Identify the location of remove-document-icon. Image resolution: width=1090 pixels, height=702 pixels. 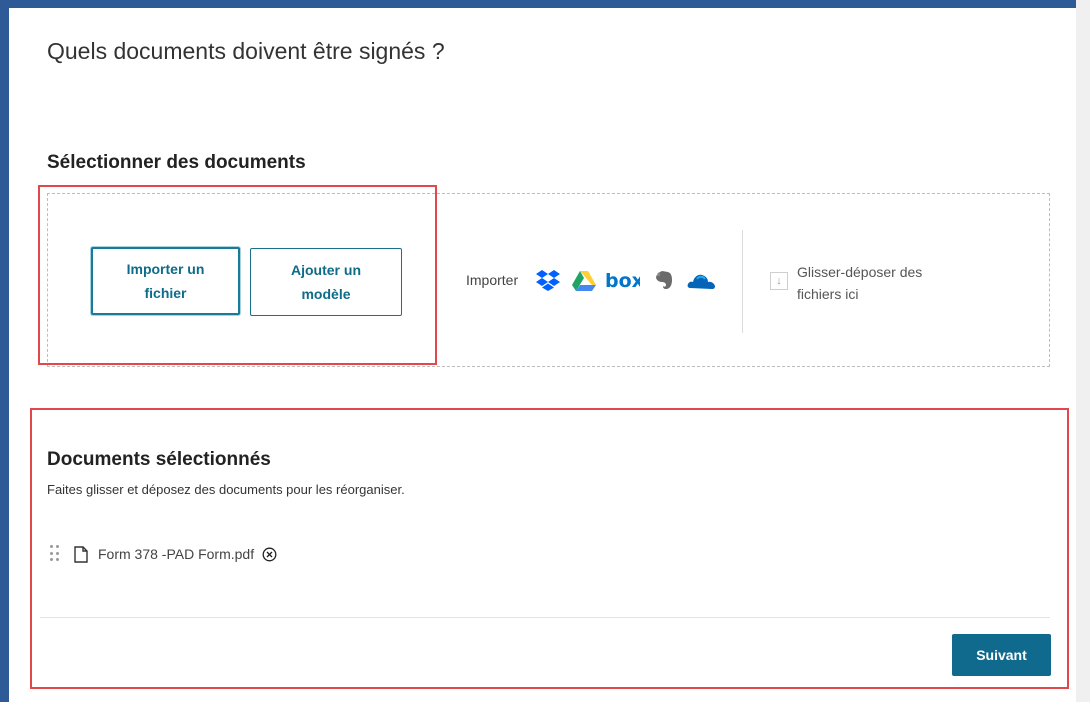
(269, 554).